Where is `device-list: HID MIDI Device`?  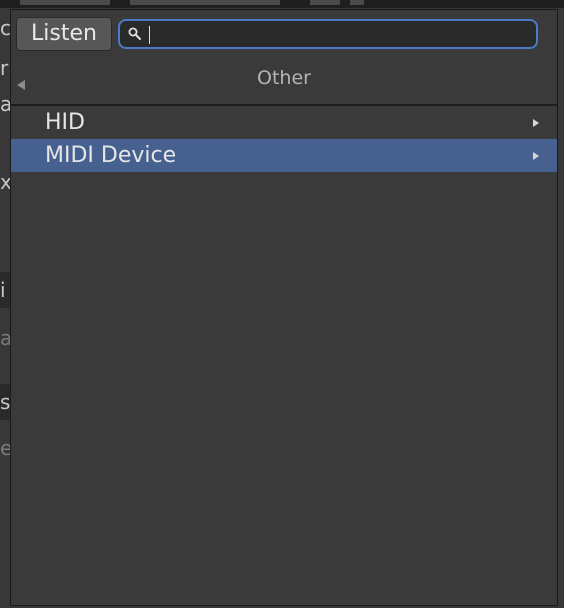 device-list: HID MIDI Device is located at coordinates (284, 139).